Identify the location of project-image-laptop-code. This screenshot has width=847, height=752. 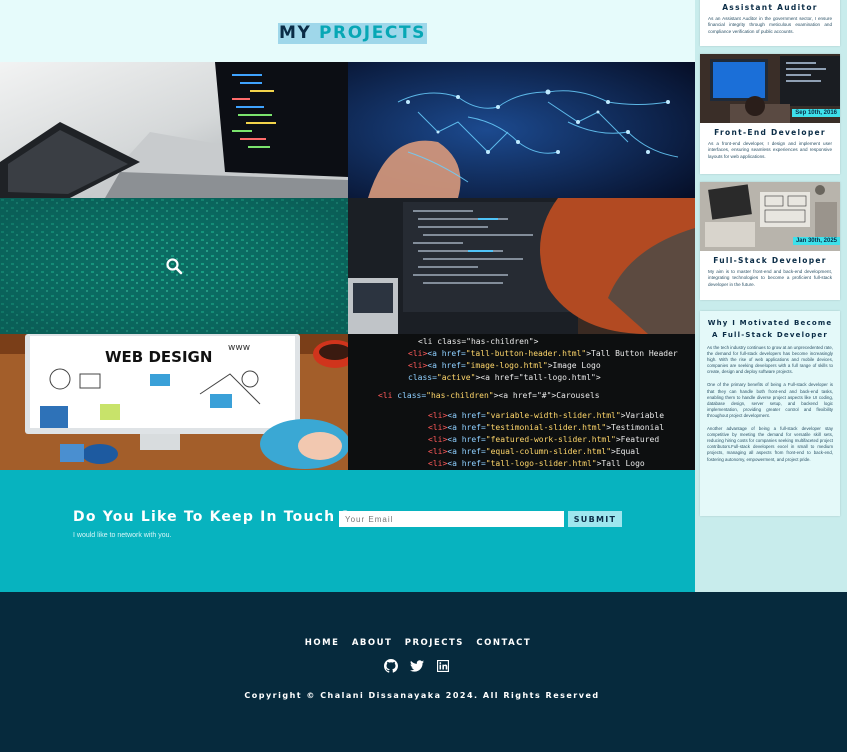
(174, 130).